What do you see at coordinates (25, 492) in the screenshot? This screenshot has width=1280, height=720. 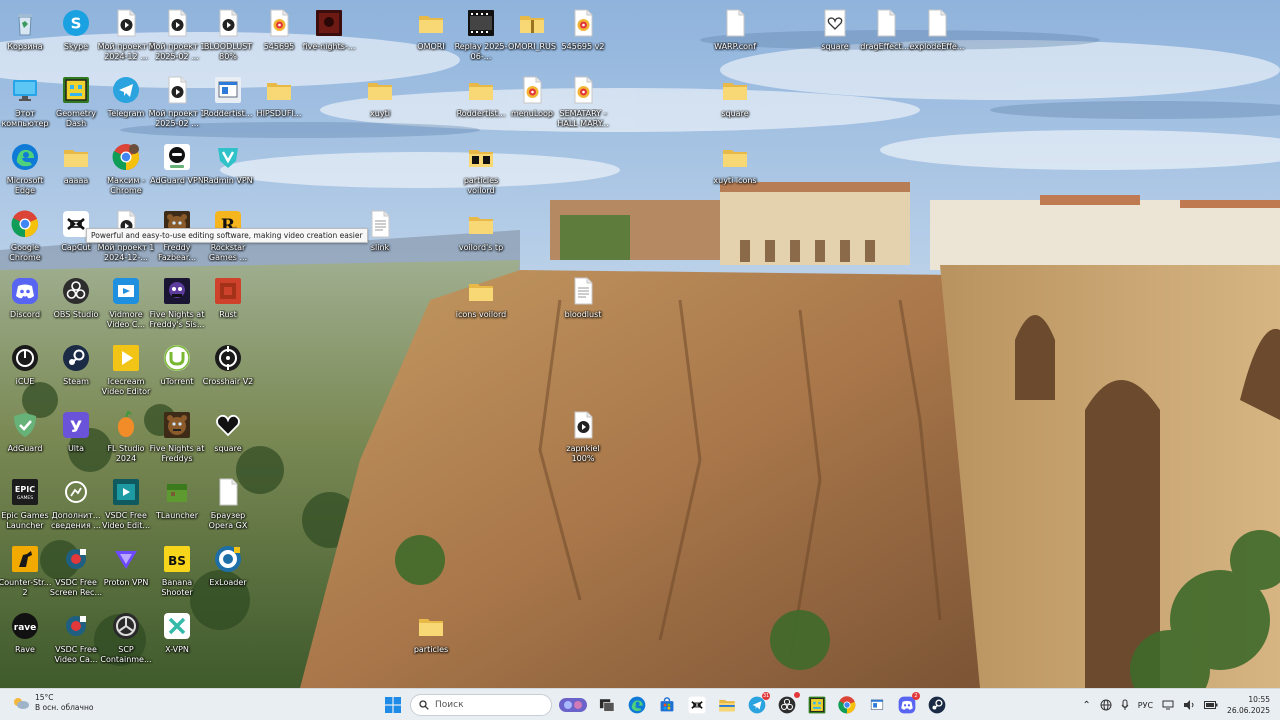 I see `epic-games-icon: EPIC GAMES` at bounding box center [25, 492].